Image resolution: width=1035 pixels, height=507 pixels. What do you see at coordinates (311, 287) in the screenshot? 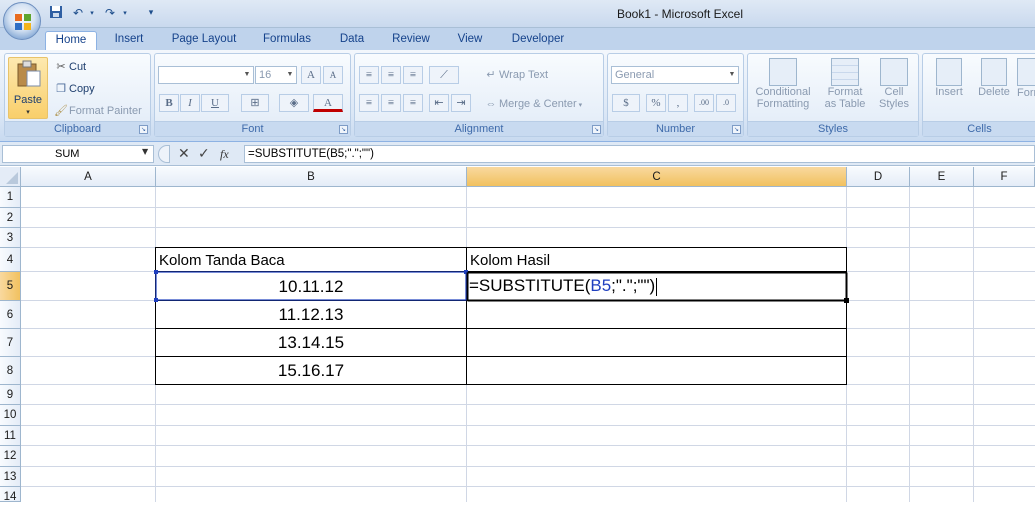
I see `cell-b5: 10.11.12` at bounding box center [311, 287].